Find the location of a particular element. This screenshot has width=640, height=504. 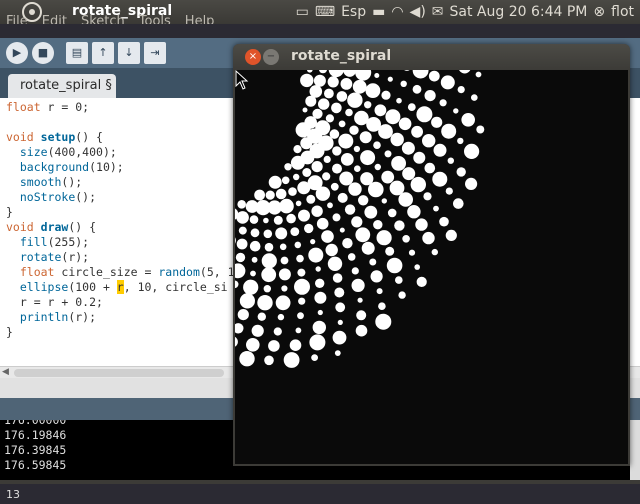

tab-rotate-spiral: rotate_spiral § is located at coordinates (62, 86).